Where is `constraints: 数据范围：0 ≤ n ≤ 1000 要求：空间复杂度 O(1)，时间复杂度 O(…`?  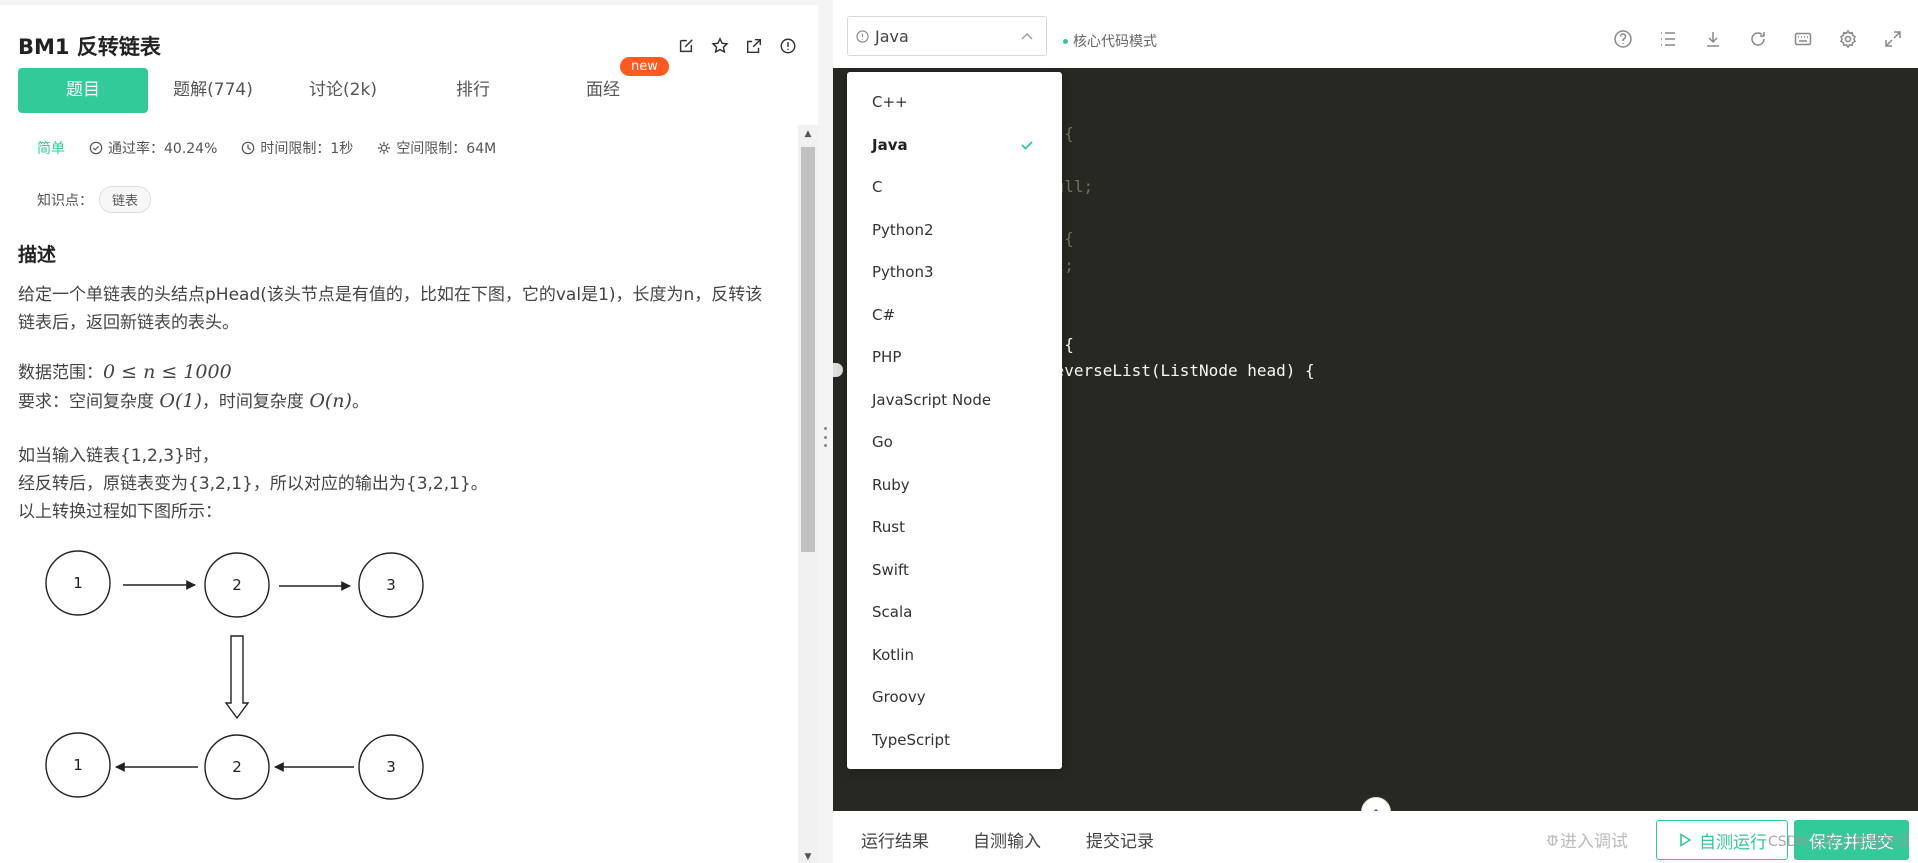 constraints: 数据范围：0 ≤ n ≤ 1000 要求：空间复杂度 O(1)，时间复杂度 O(… is located at coordinates (403, 387).